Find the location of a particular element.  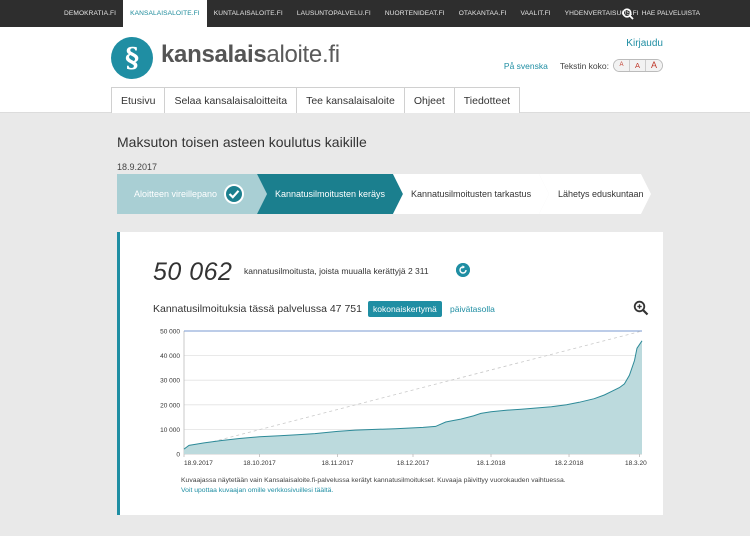

toplink-demokratia: DEMOKRATIA.FI is located at coordinates (90, 13).